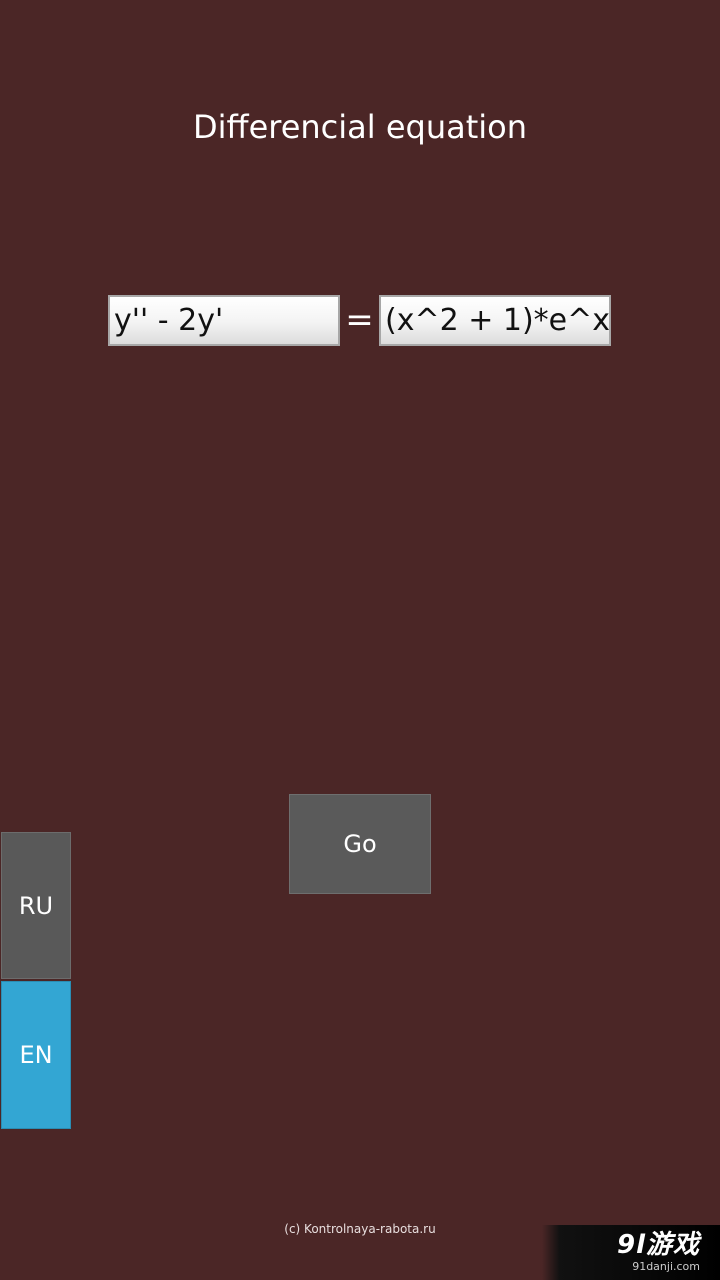  What do you see at coordinates (360, 127) in the screenshot?
I see `page-title: Differencial equation` at bounding box center [360, 127].